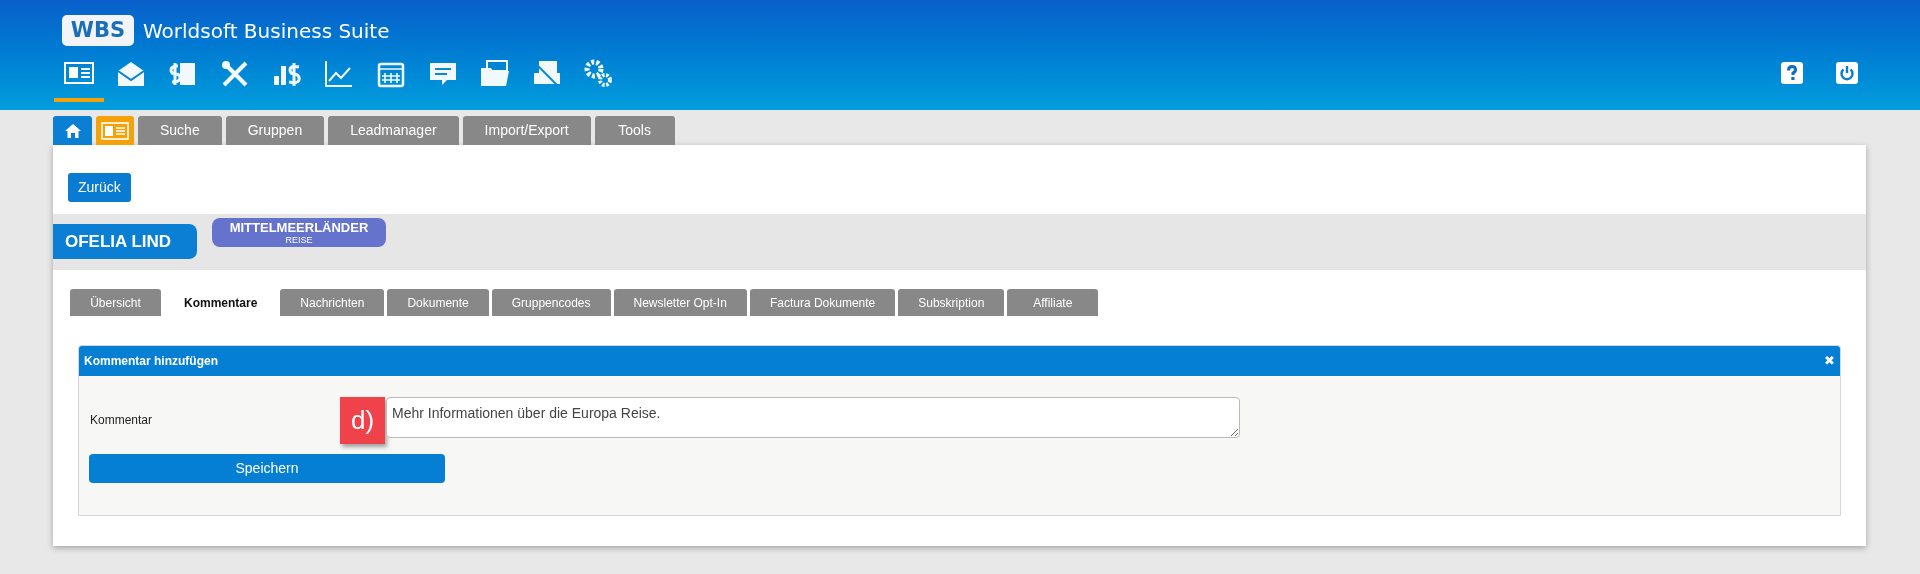 Image resolution: width=1920 pixels, height=574 pixels. What do you see at coordinates (822, 302) in the screenshot?
I see `tab: Factura Dokumente` at bounding box center [822, 302].